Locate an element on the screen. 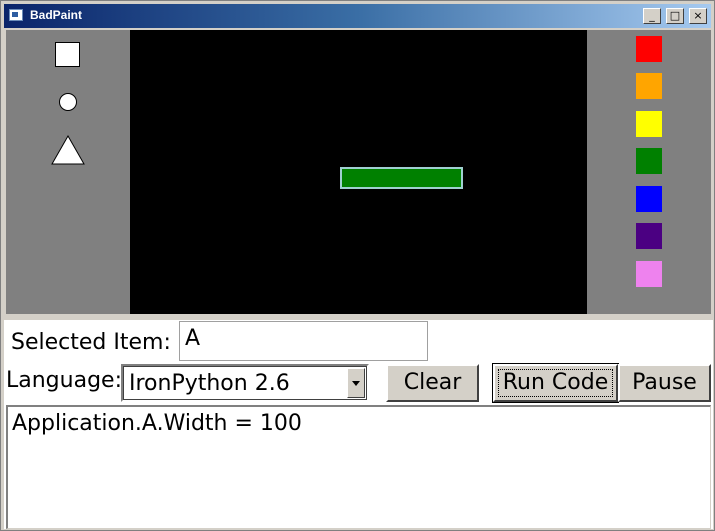 This screenshot has height=531, width=715. color-swatch-red is located at coordinates (649, 49).